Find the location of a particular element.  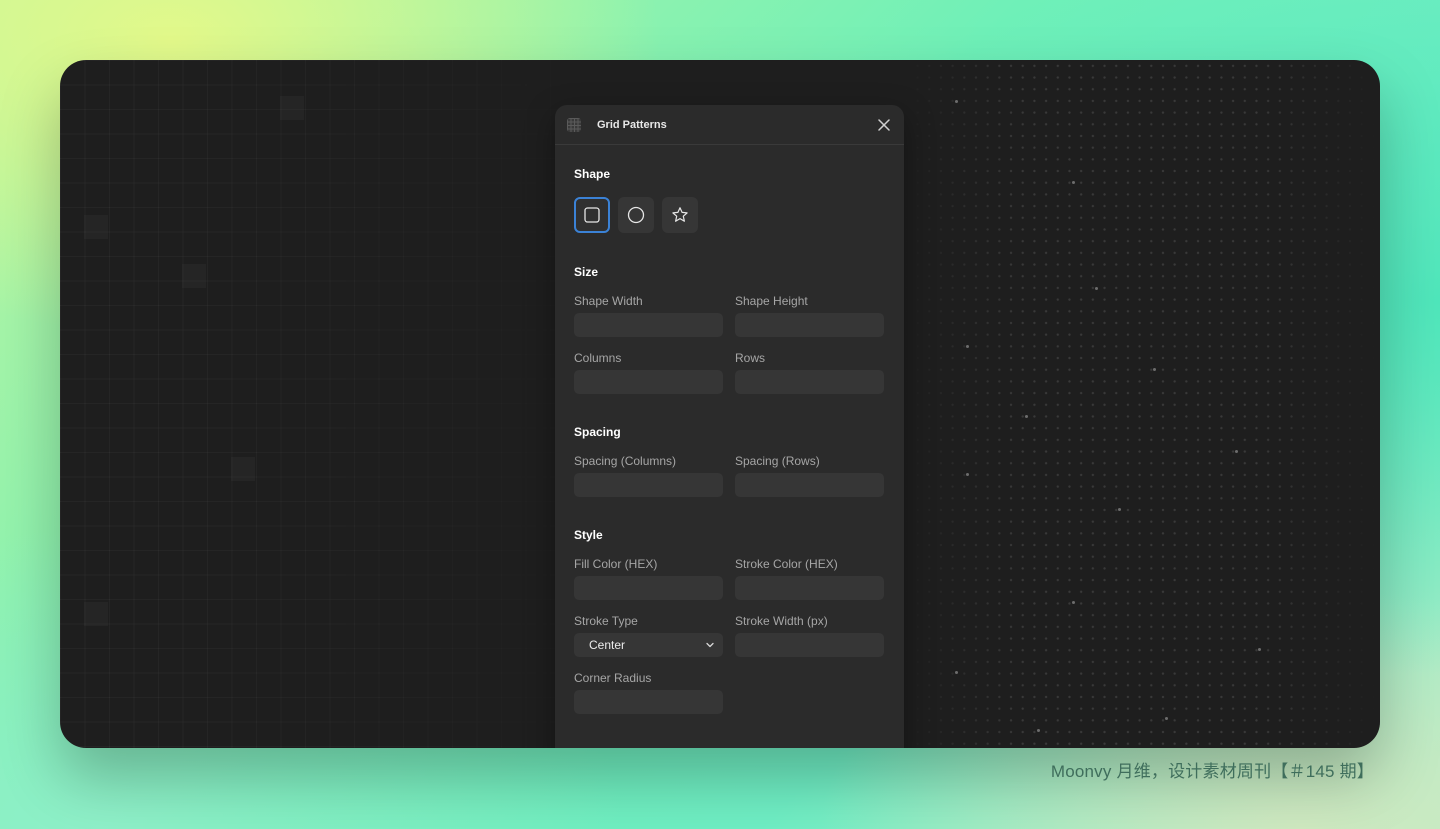

fill-color-label: Fill Color (HEX) is located at coordinates (616, 564).